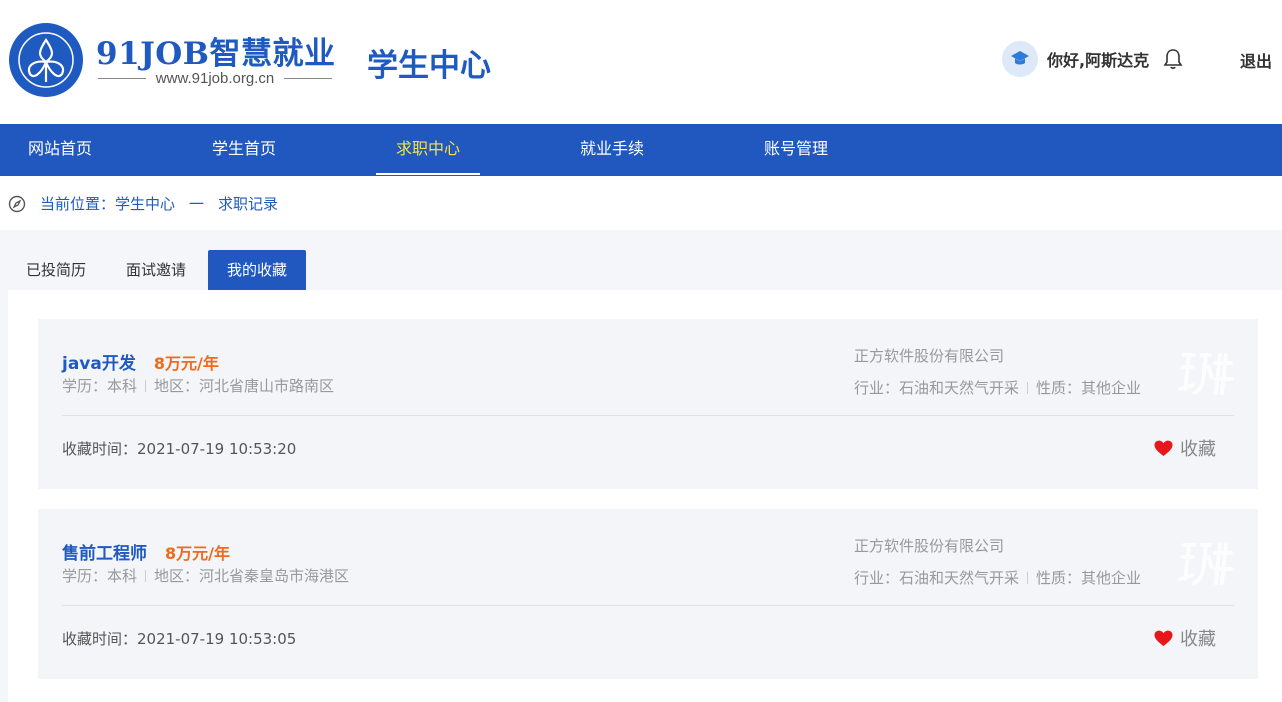  I want to click on logo-url-text: www.91job.org.cn, so click(215, 78).